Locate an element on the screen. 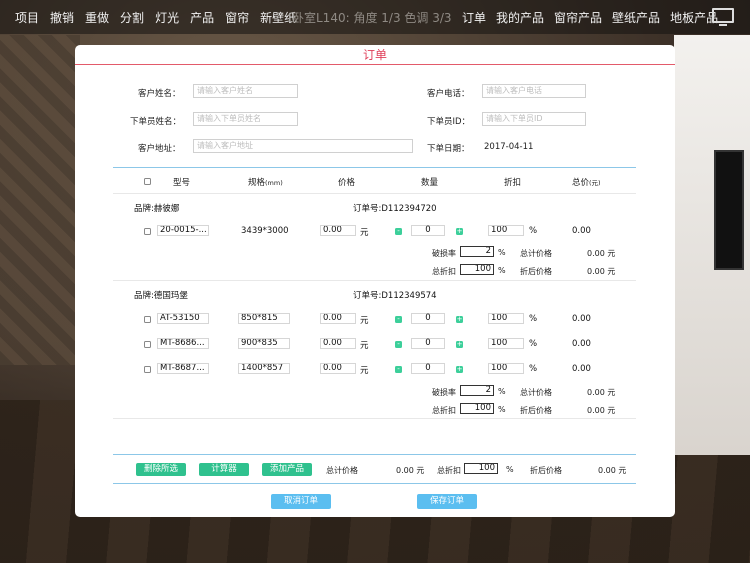 Image resolution: width=750 pixels, height=563 pixels. total-discount-unit: % is located at coordinates (510, 469).